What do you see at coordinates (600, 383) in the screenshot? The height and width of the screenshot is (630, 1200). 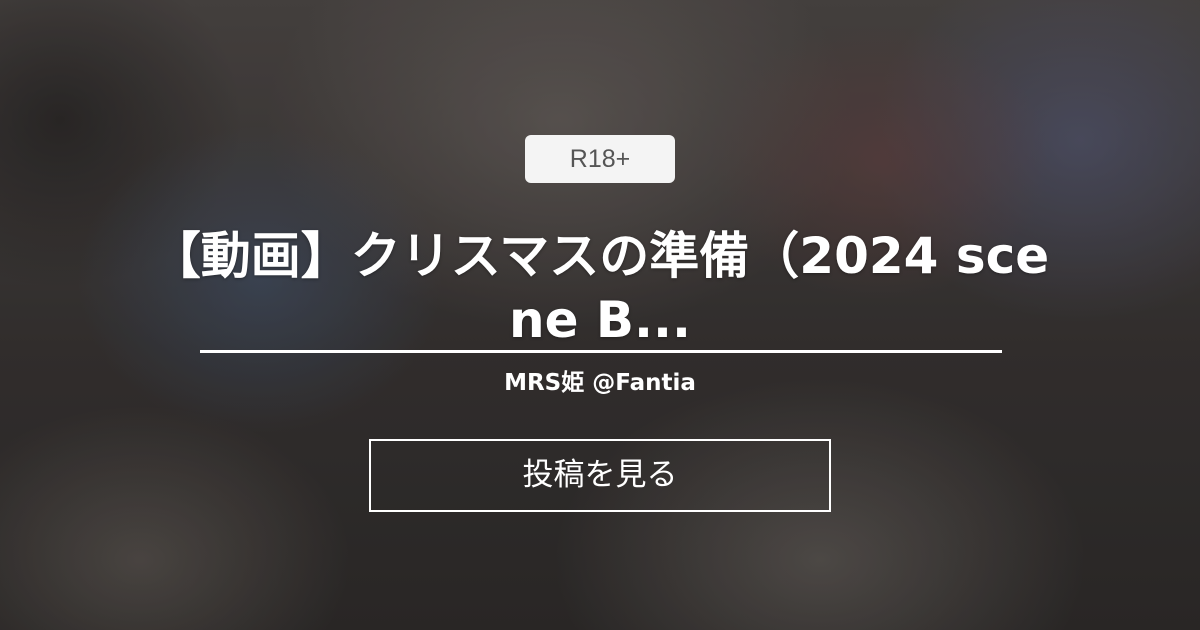 I see `creator-name: MRS姫 @Fantia` at bounding box center [600, 383].